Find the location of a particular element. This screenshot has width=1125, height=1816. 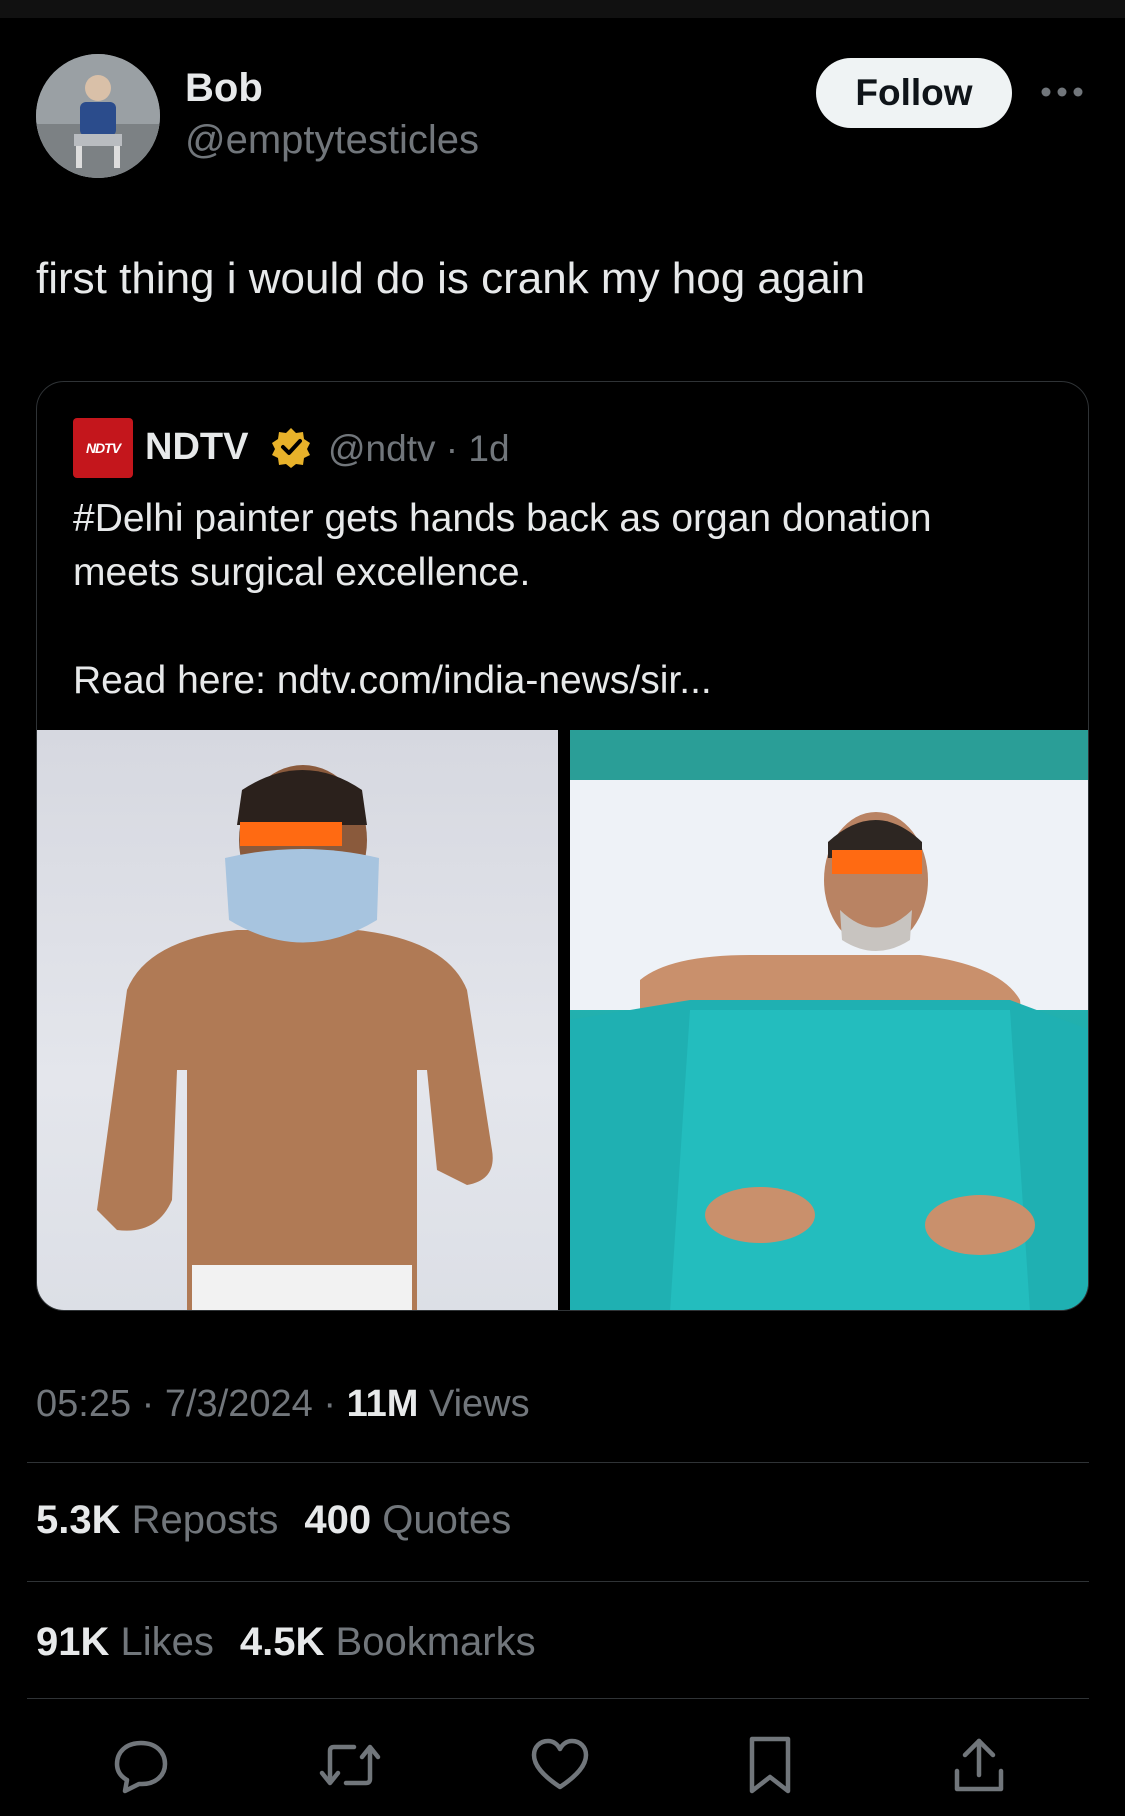

quotes-label: Quotes is located at coordinates (447, 1520).